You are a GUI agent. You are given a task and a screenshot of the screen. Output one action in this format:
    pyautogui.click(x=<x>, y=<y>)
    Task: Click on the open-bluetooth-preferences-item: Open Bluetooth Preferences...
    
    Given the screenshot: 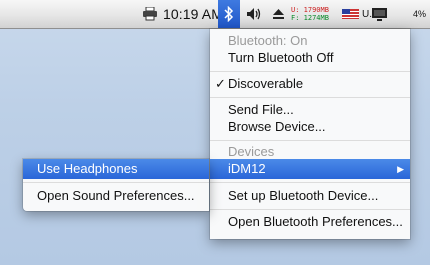 What is the action you would take?
    pyautogui.click(x=310, y=222)
    